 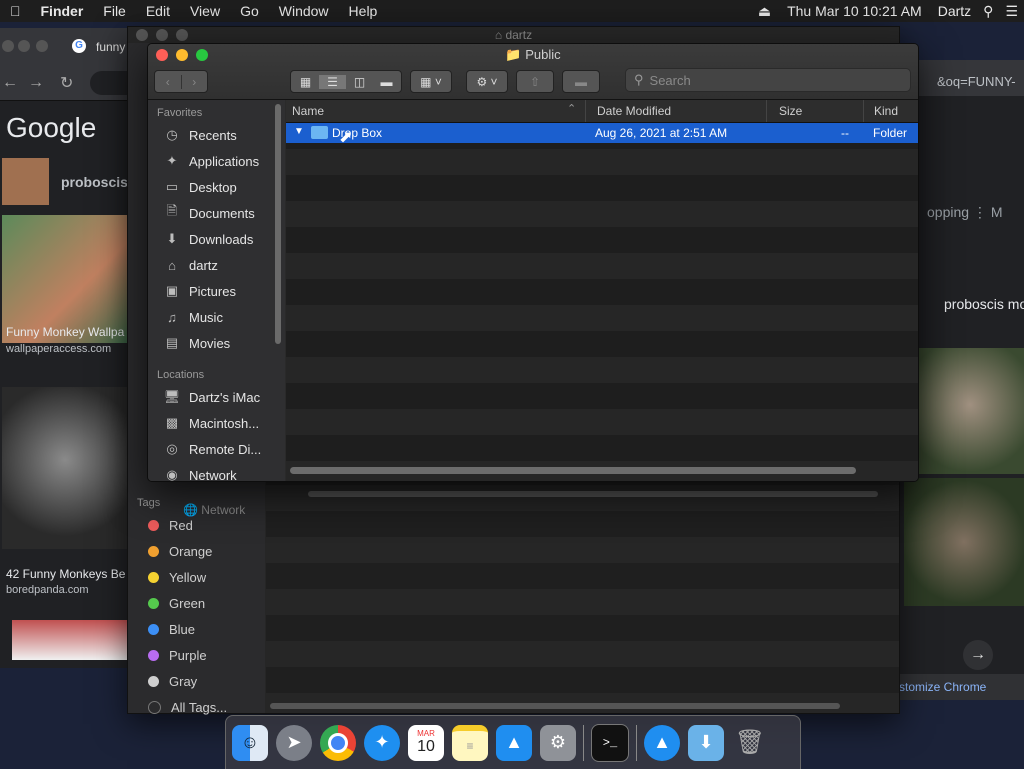 I want to click on launchpad-icon: ➤, so click(x=294, y=742).